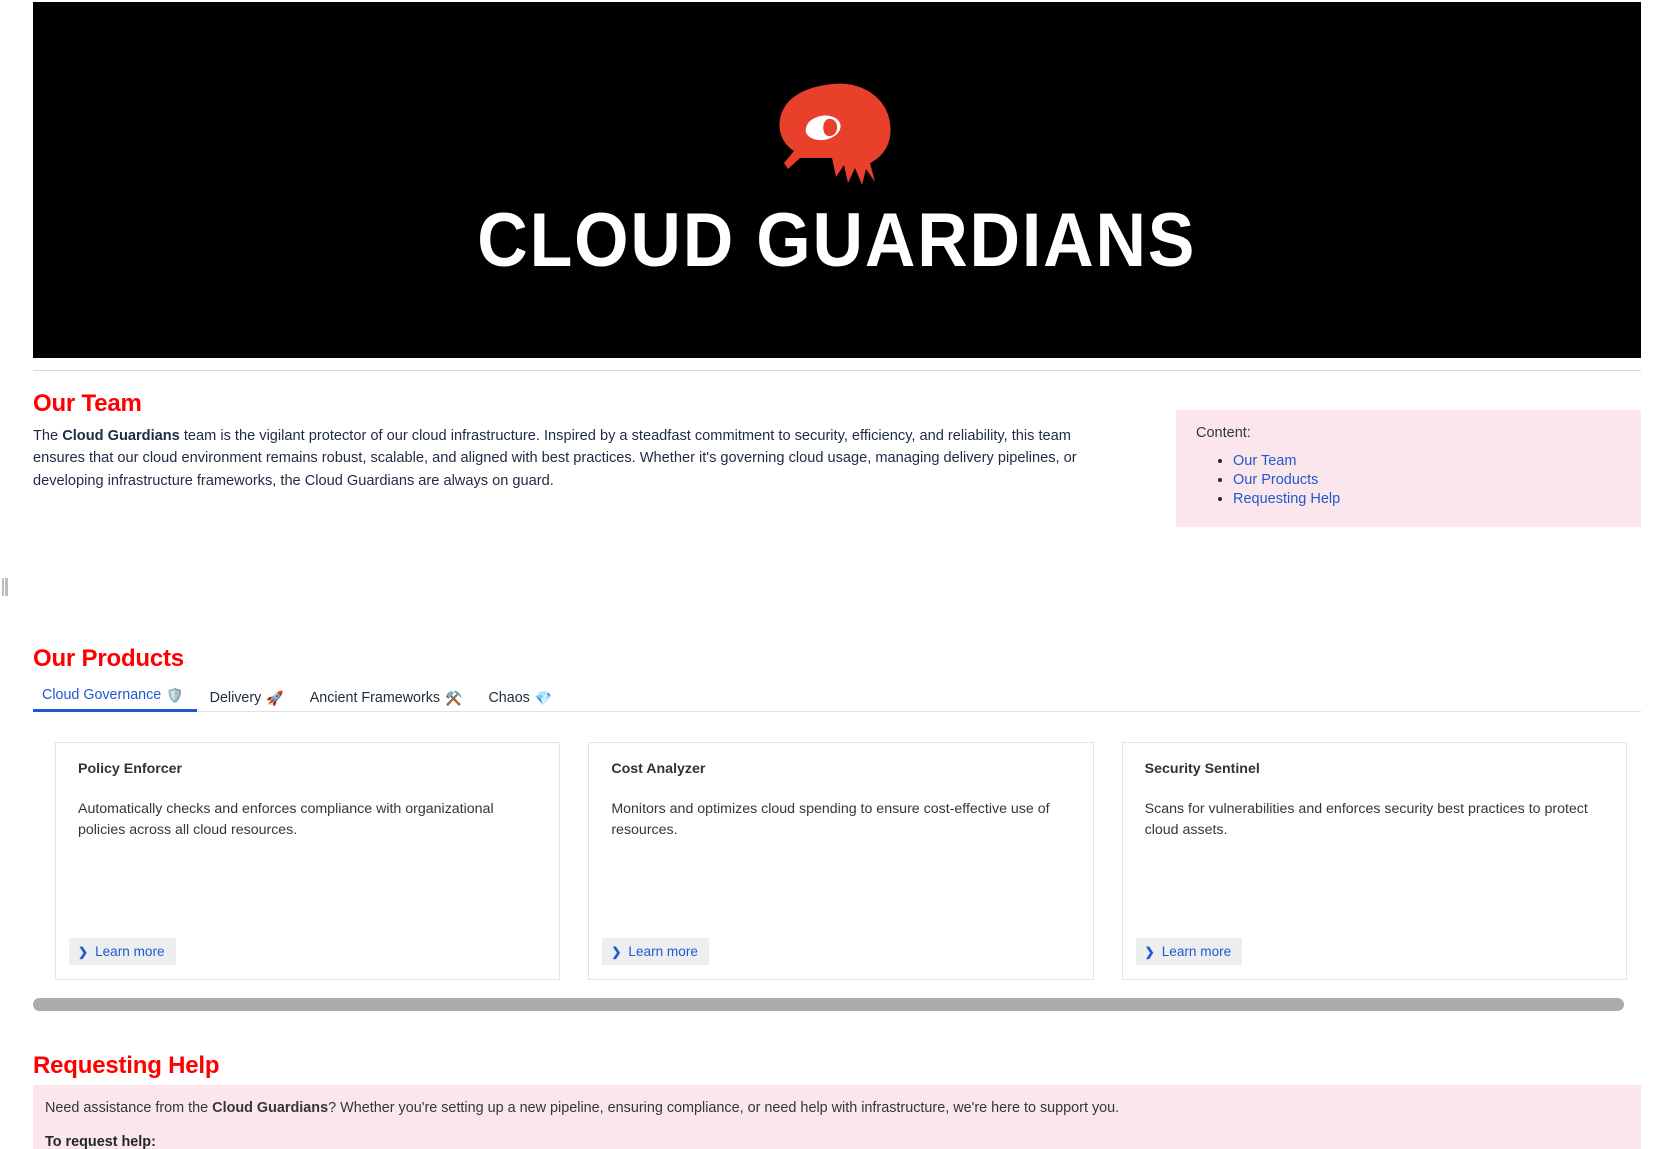  What do you see at coordinates (1223, 433) in the screenshot?
I see `toc-label: Content:` at bounding box center [1223, 433].